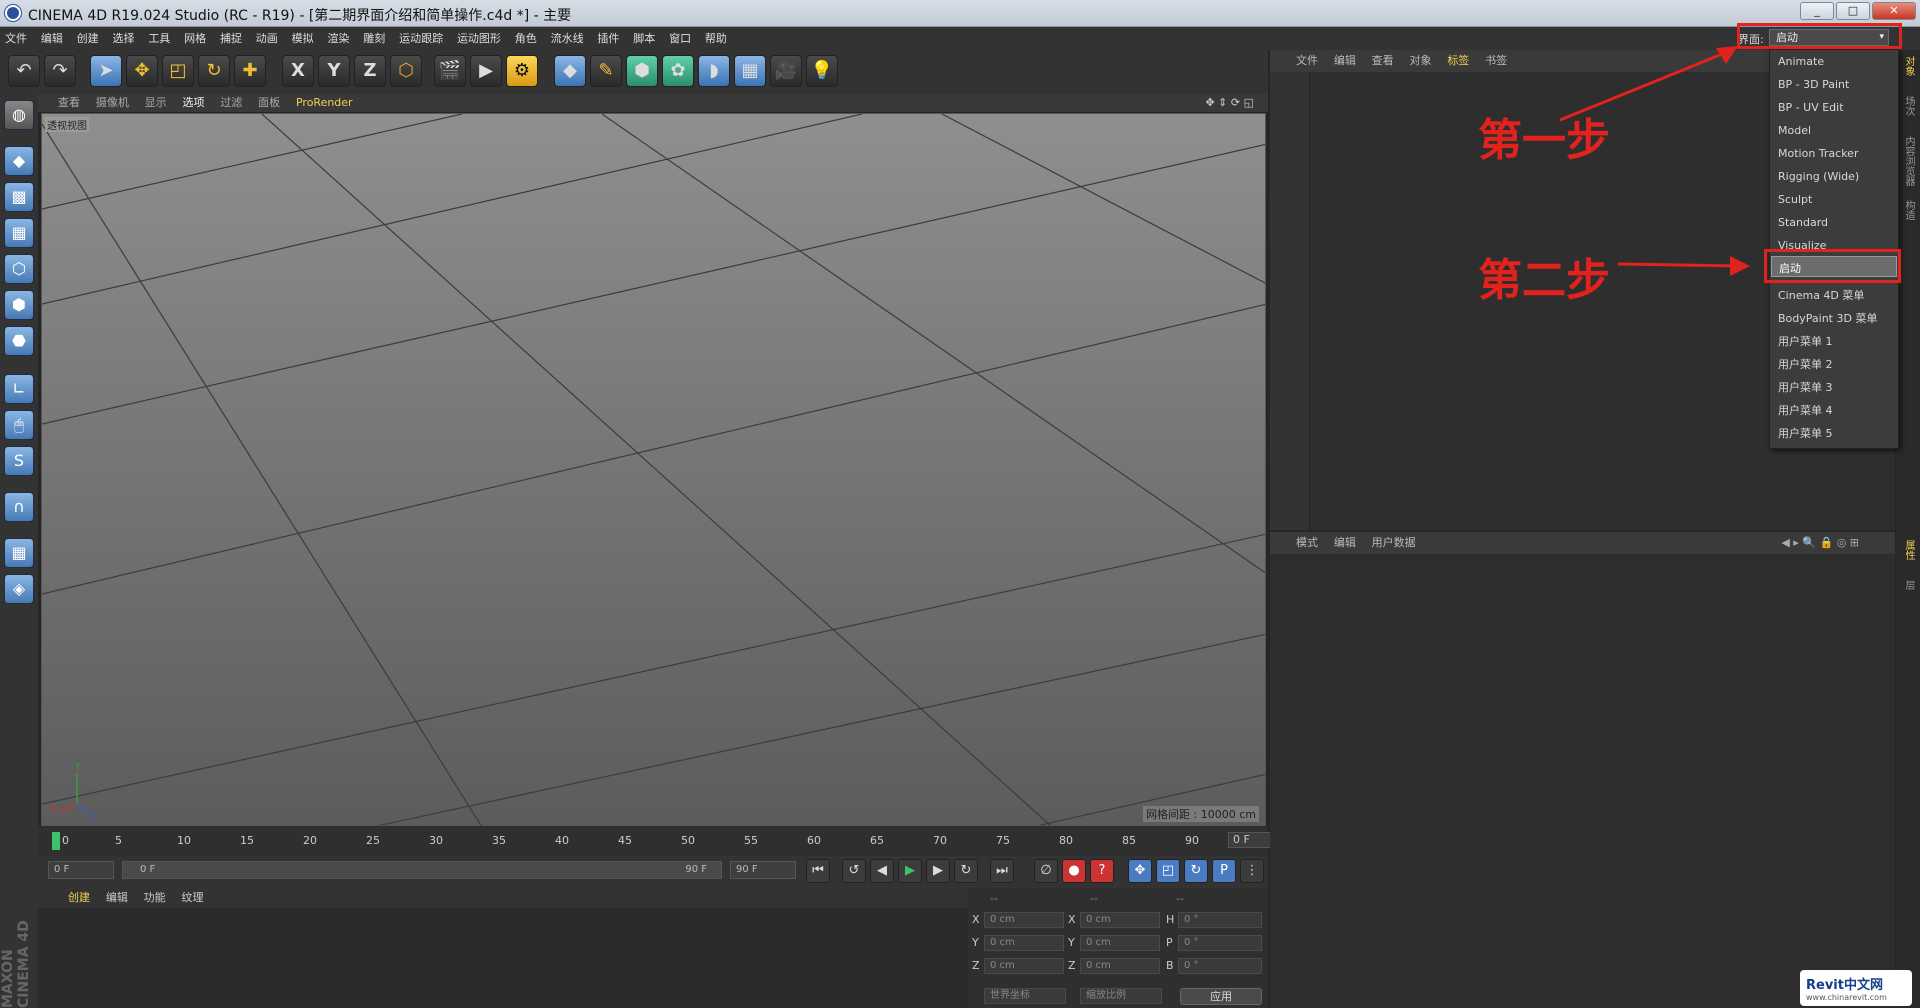 Image resolution: width=1920 pixels, height=1008 pixels. Describe the element at coordinates (1220, 966) in the screenshot. I see `rotation-b-field: 0 °` at that location.